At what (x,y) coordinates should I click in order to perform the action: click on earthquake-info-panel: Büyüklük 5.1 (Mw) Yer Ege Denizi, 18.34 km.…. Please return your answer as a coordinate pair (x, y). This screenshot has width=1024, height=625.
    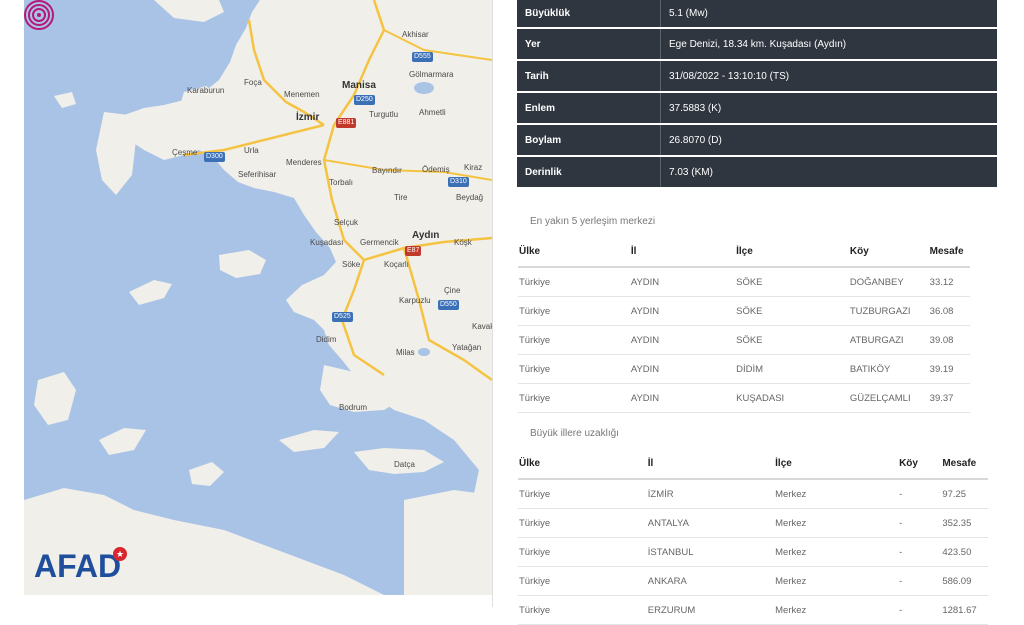
    Looking at the image, I should click on (757, 94).